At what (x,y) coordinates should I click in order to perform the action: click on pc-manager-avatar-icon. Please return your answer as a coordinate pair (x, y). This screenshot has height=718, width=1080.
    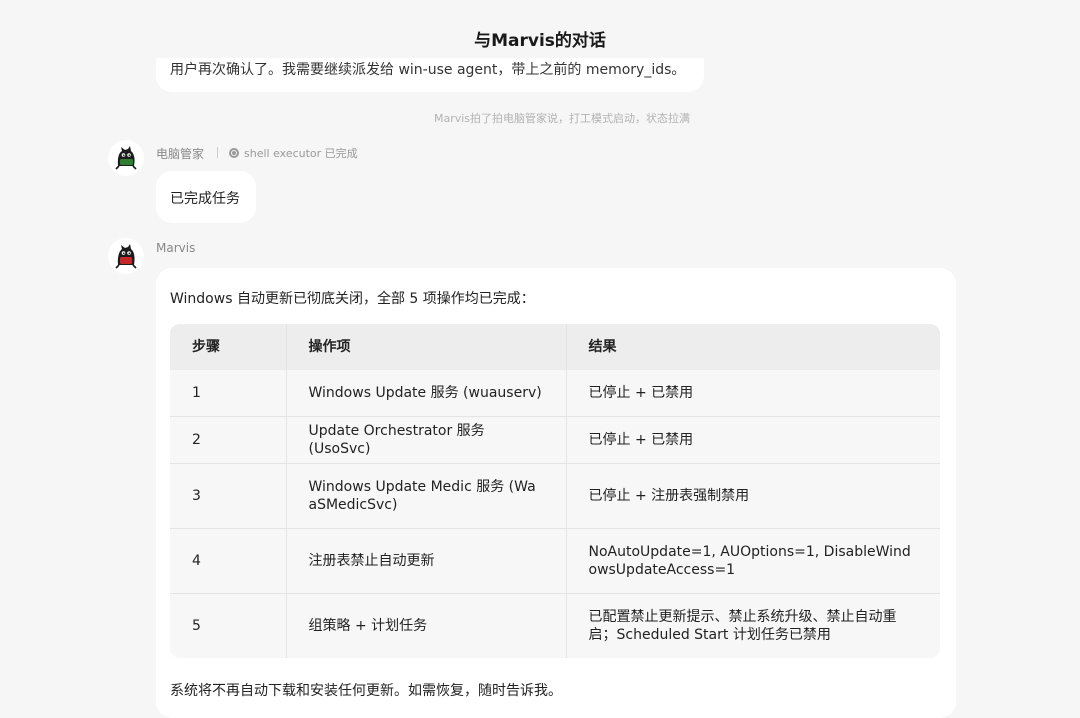
    Looking at the image, I should click on (126, 158).